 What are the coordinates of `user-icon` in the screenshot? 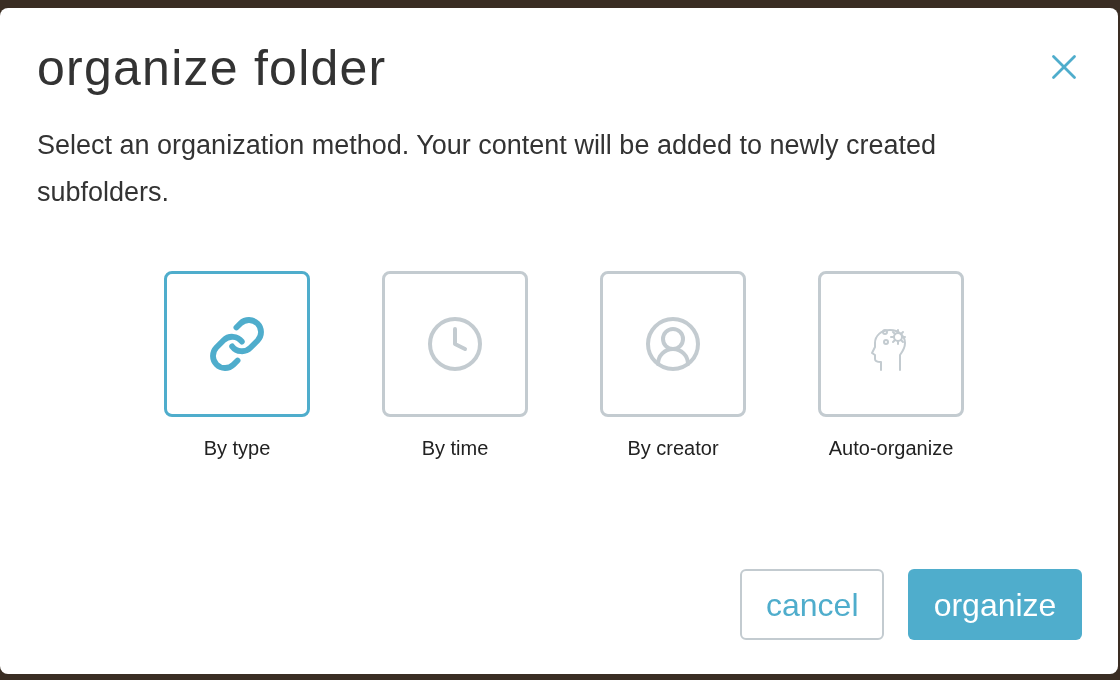 It's located at (673, 344).